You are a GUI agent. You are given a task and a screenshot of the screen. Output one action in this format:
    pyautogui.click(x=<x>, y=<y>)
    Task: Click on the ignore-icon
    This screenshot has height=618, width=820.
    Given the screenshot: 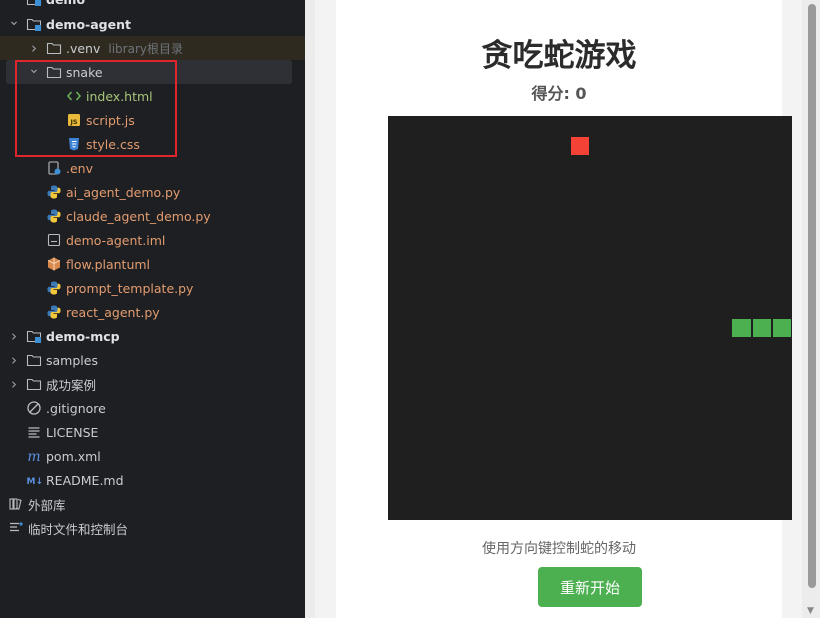 What is the action you would take?
    pyautogui.click(x=34, y=408)
    